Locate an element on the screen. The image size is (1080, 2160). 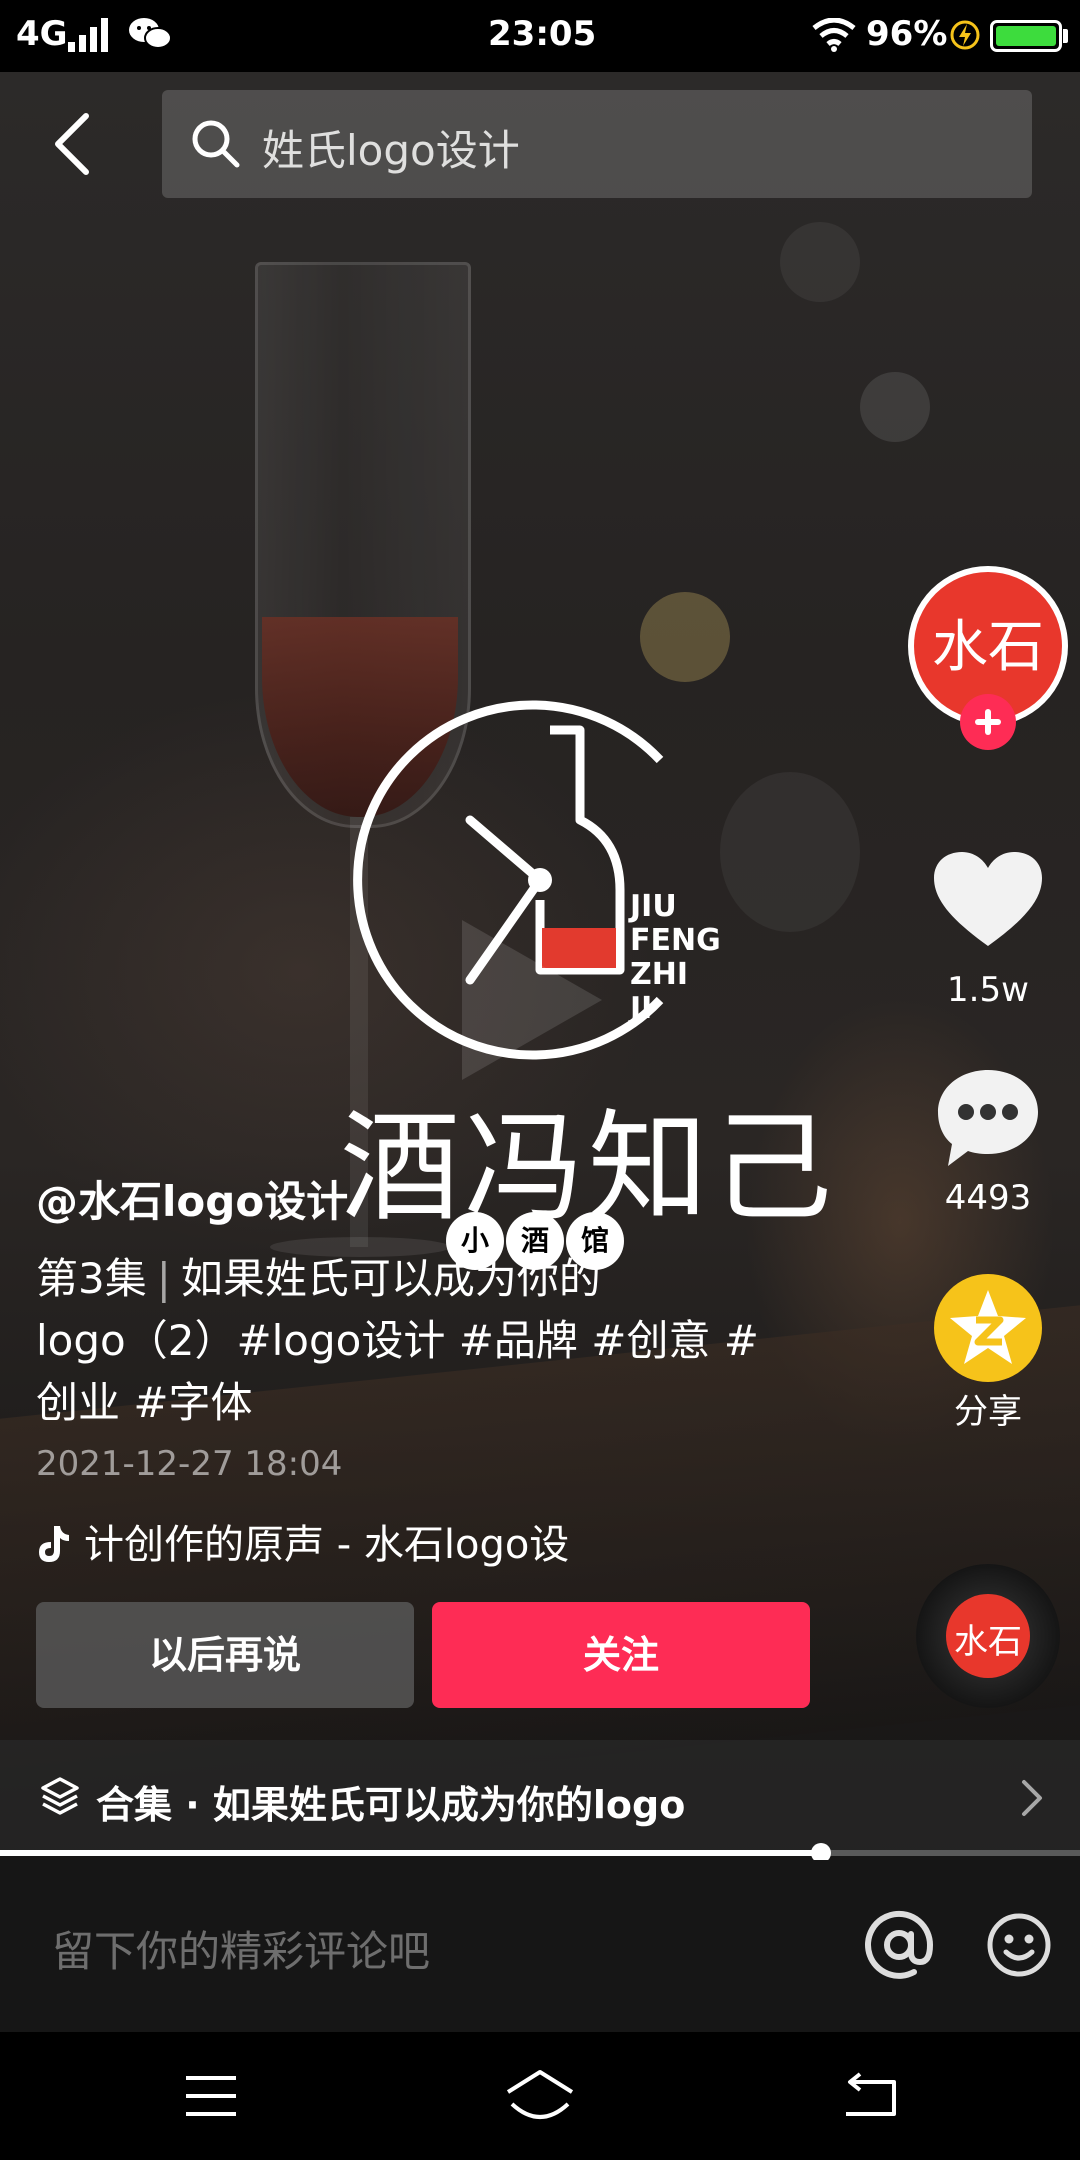
description-line: 创业 #字体 is located at coordinates (144, 1402).